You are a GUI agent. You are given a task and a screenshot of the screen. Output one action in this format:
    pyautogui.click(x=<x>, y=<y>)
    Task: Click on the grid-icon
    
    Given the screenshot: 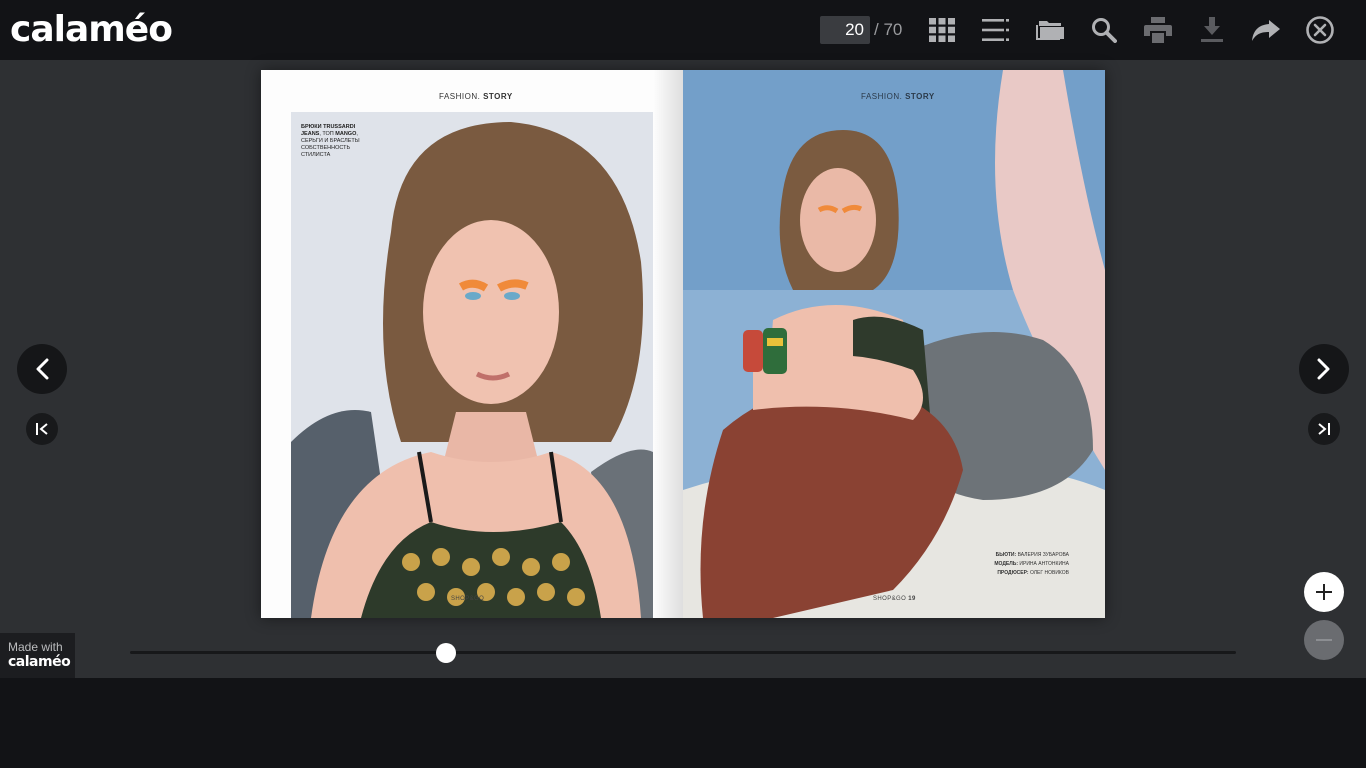 What is the action you would take?
    pyautogui.click(x=942, y=30)
    